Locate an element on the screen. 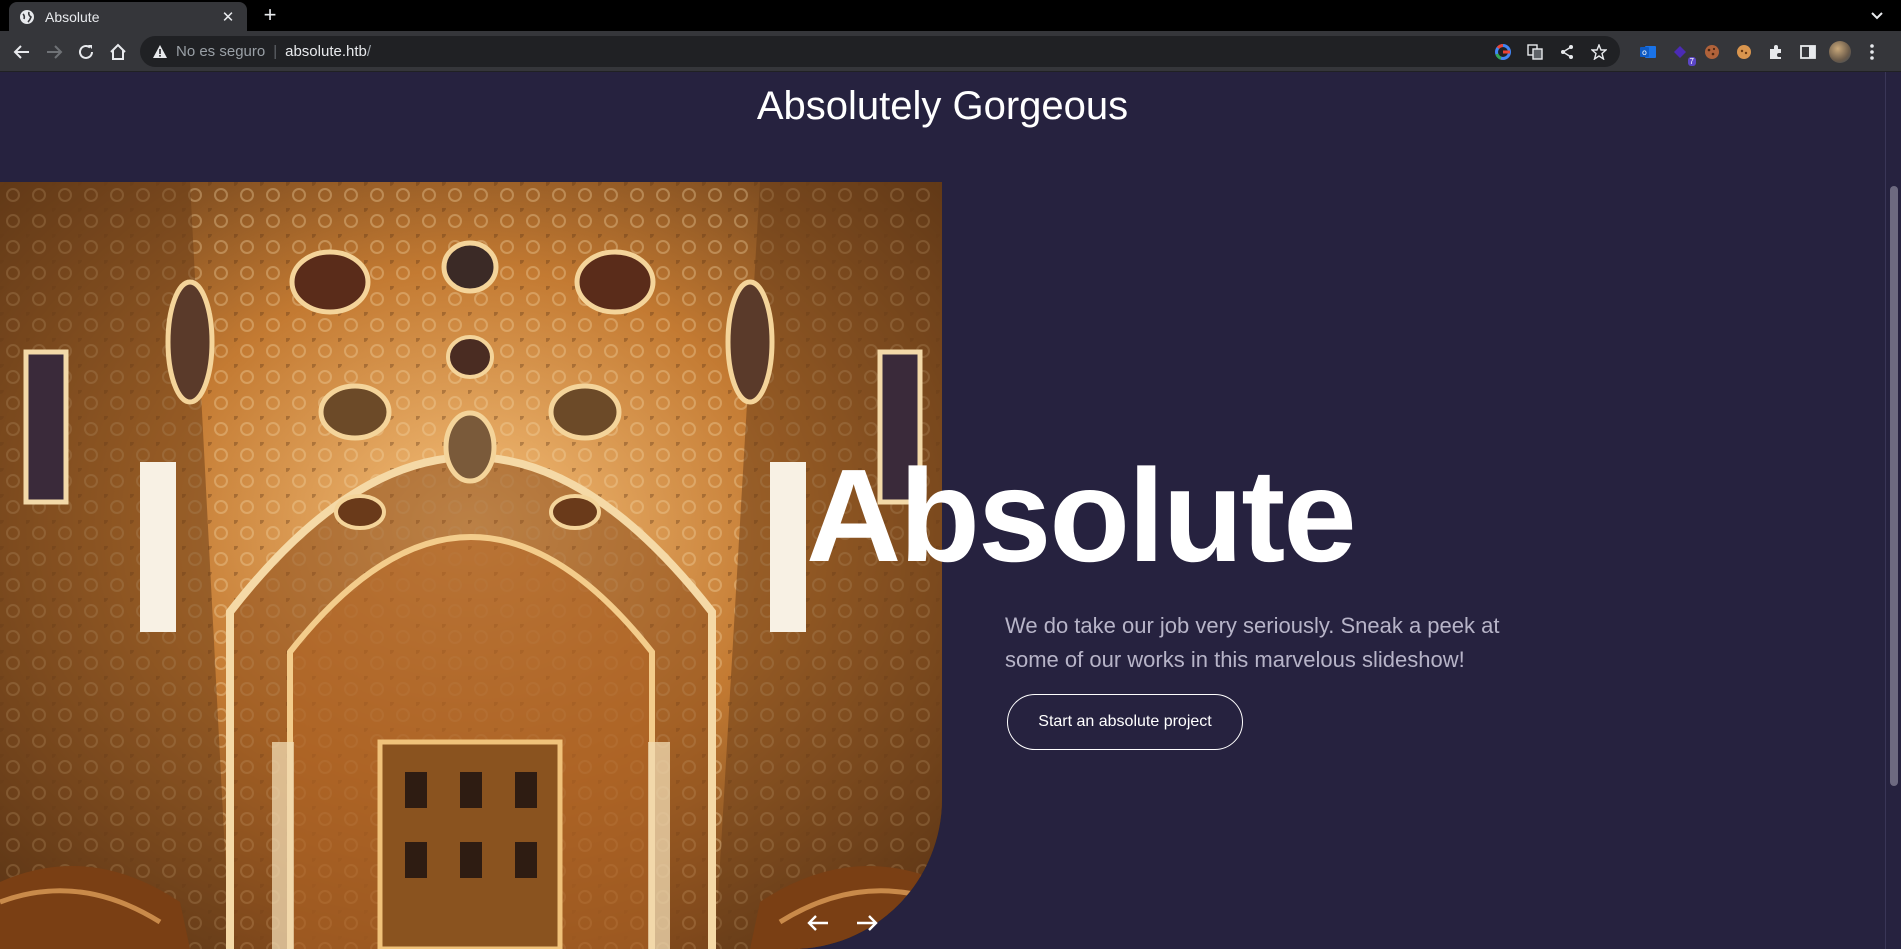 The image size is (1901, 949). page-scrollbar is located at coordinates (1893, 510).